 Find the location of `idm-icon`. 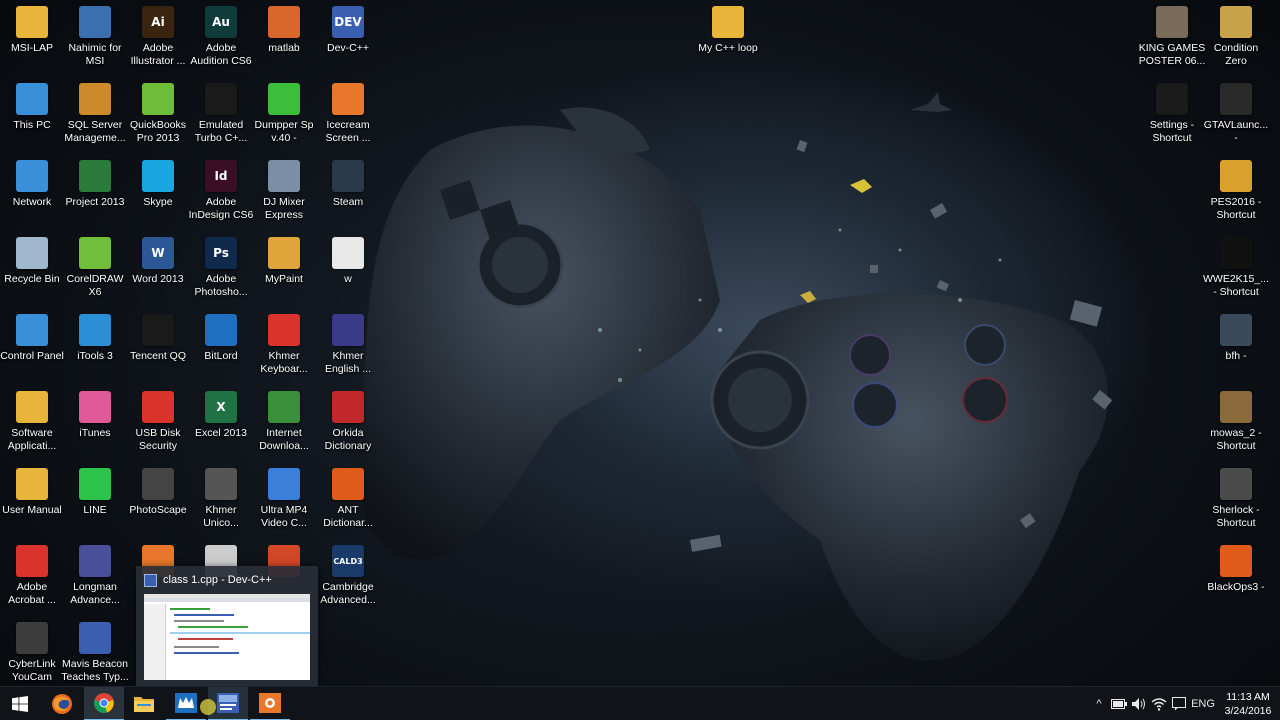

idm-icon is located at coordinates (284, 407).